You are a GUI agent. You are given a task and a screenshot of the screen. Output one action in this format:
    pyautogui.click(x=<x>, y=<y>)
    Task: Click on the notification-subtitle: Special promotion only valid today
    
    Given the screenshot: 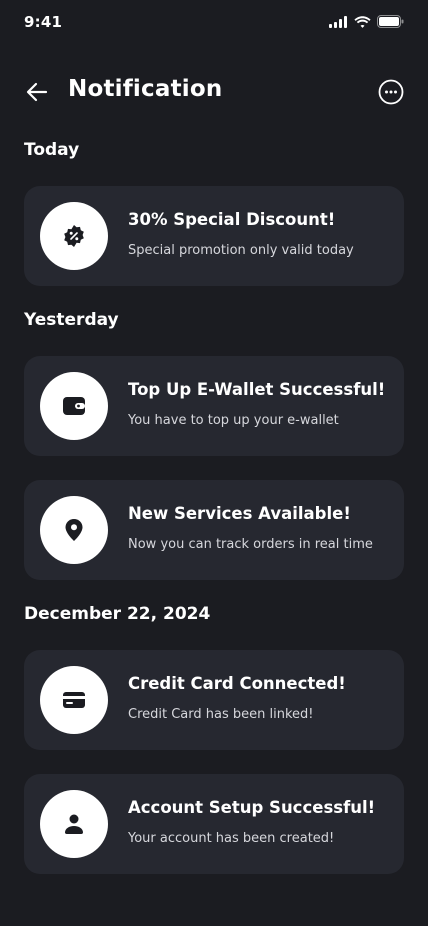 What is the action you would take?
    pyautogui.click(x=241, y=250)
    